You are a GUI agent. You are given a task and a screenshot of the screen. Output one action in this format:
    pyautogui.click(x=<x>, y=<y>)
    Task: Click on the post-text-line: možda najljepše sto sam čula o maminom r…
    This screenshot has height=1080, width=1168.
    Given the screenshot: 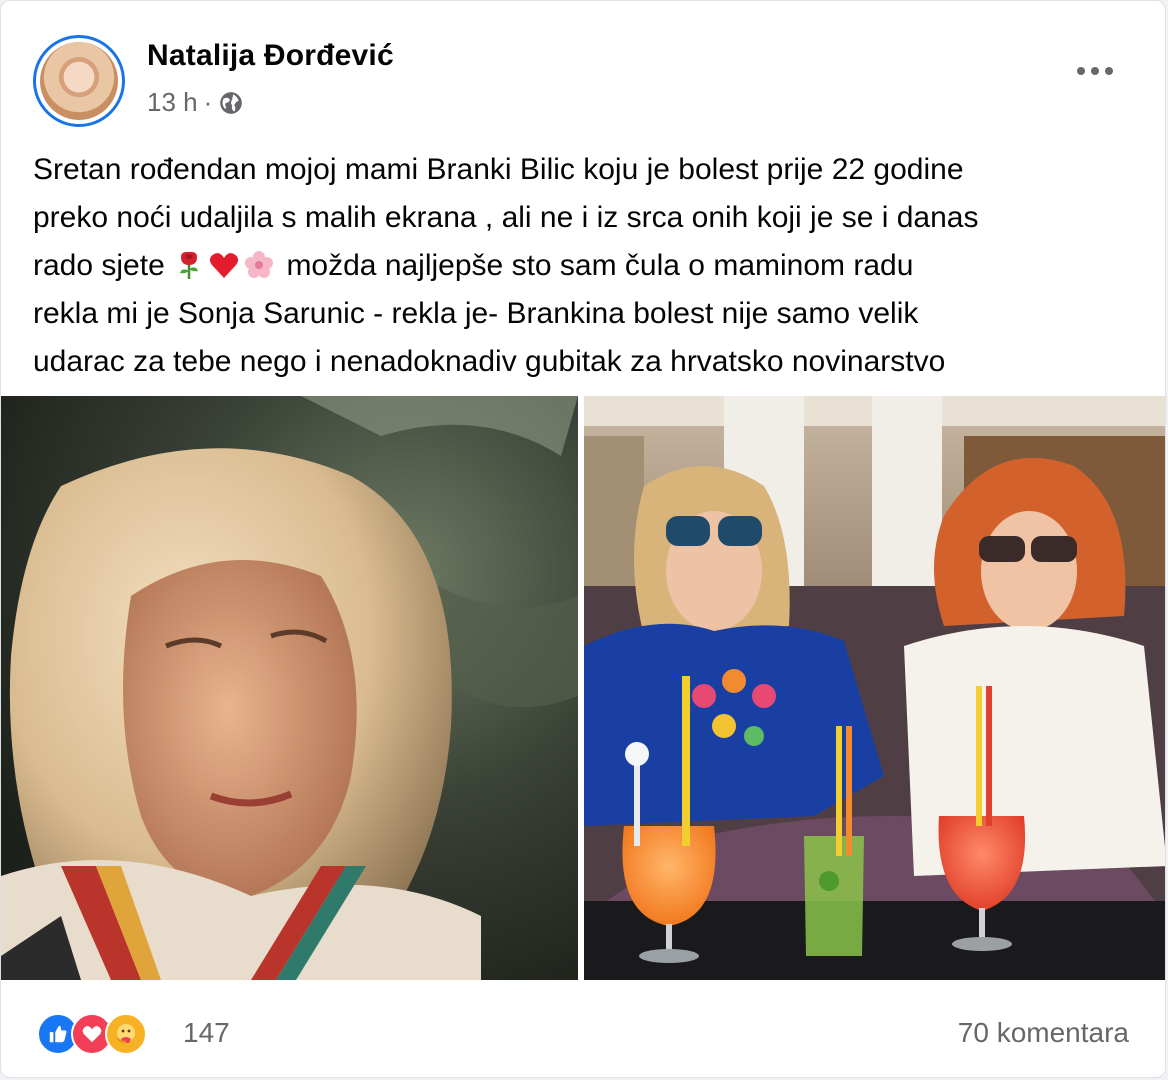 What is the action you would take?
    pyautogui.click(x=600, y=265)
    